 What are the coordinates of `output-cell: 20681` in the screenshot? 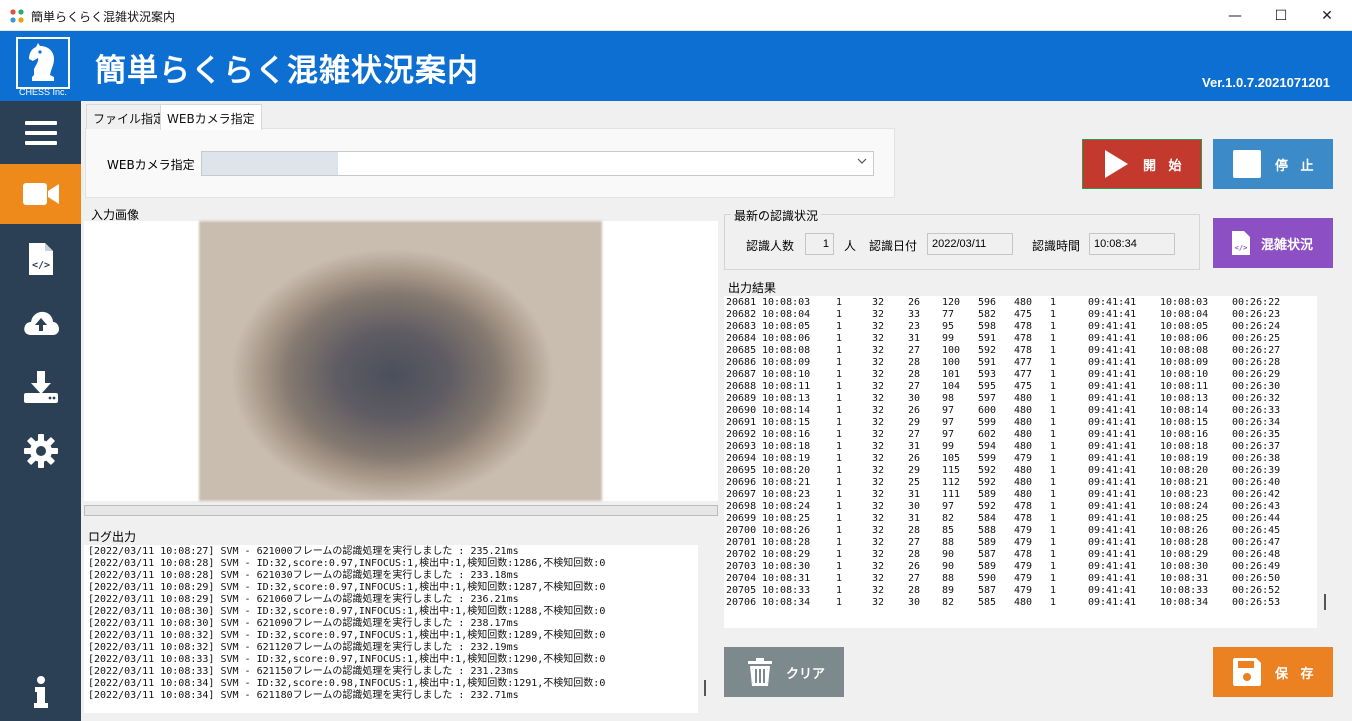 It's located at (741, 302).